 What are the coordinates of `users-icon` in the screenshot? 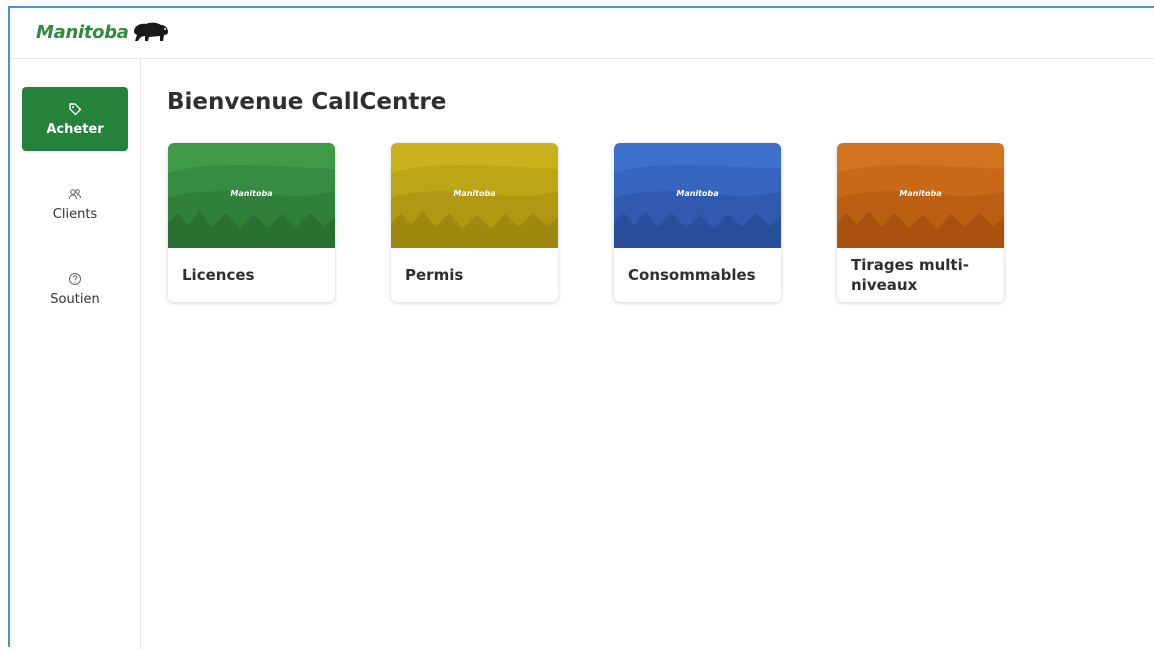 It's located at (75, 193).